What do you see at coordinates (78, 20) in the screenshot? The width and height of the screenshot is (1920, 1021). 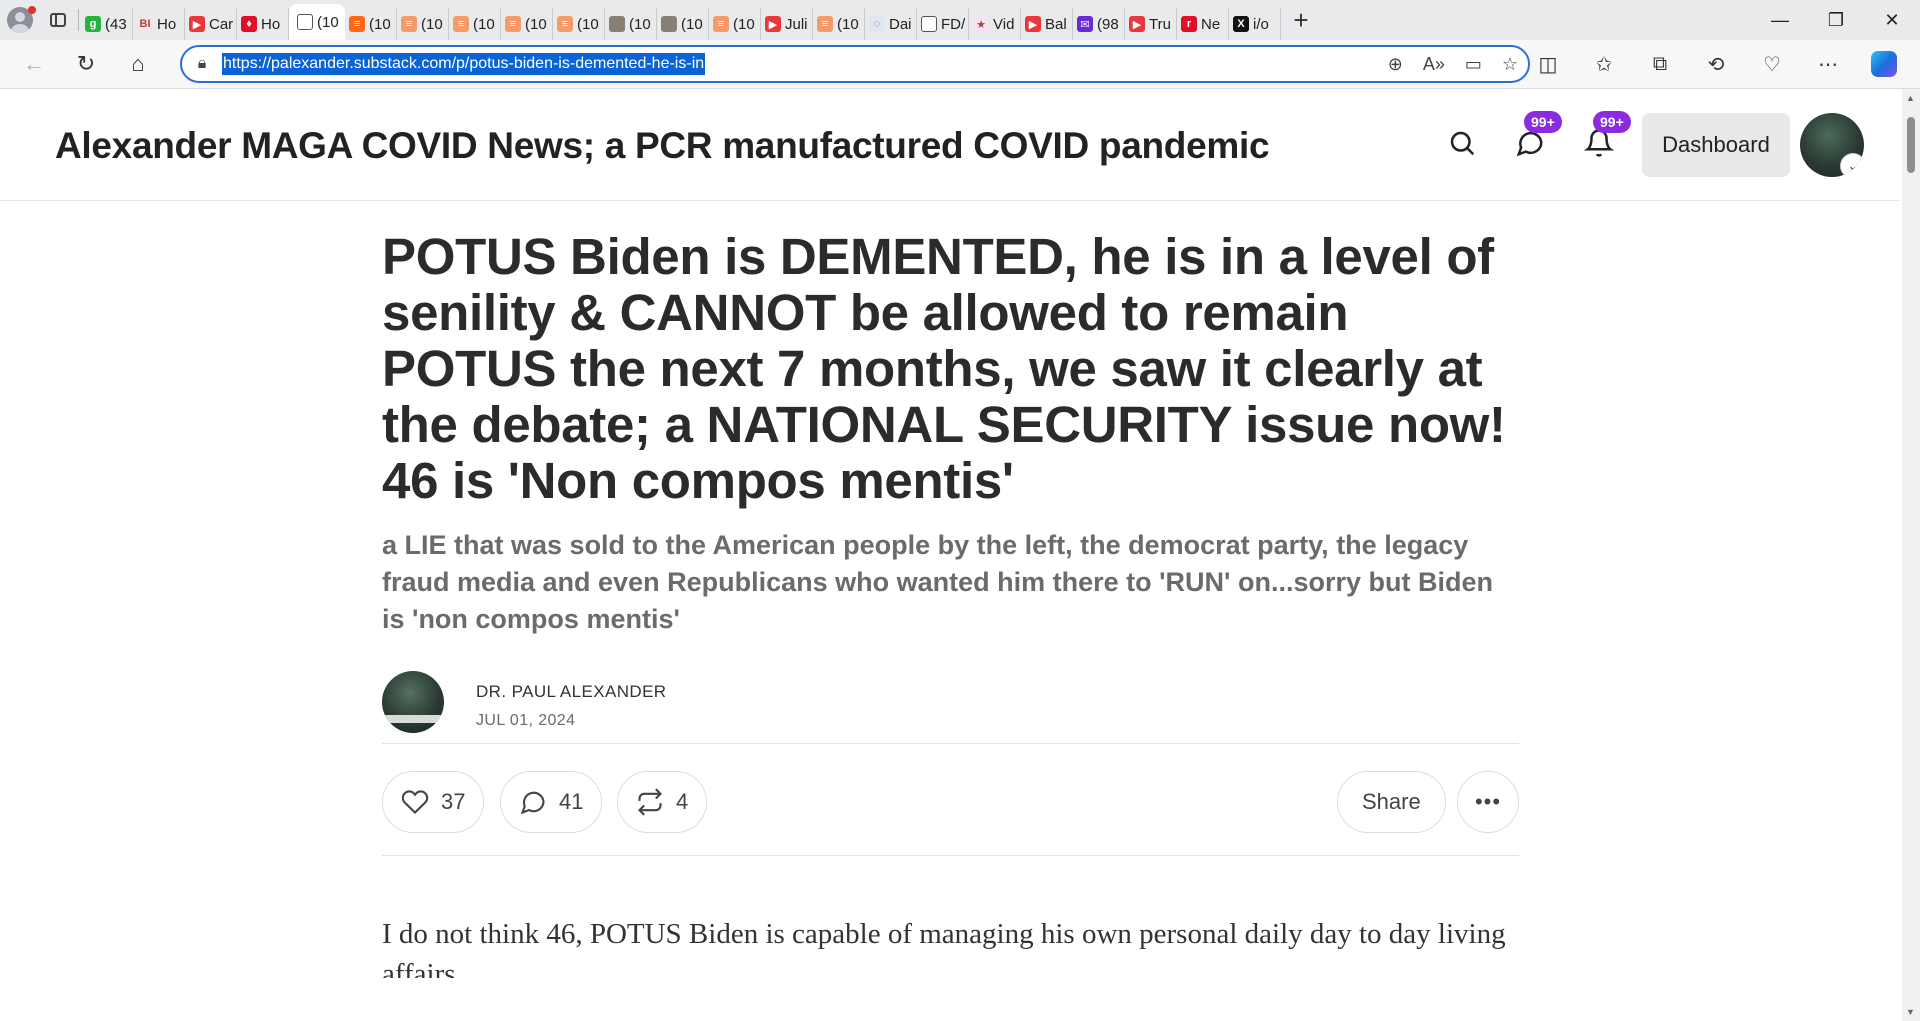 I see `tab-separator` at bounding box center [78, 20].